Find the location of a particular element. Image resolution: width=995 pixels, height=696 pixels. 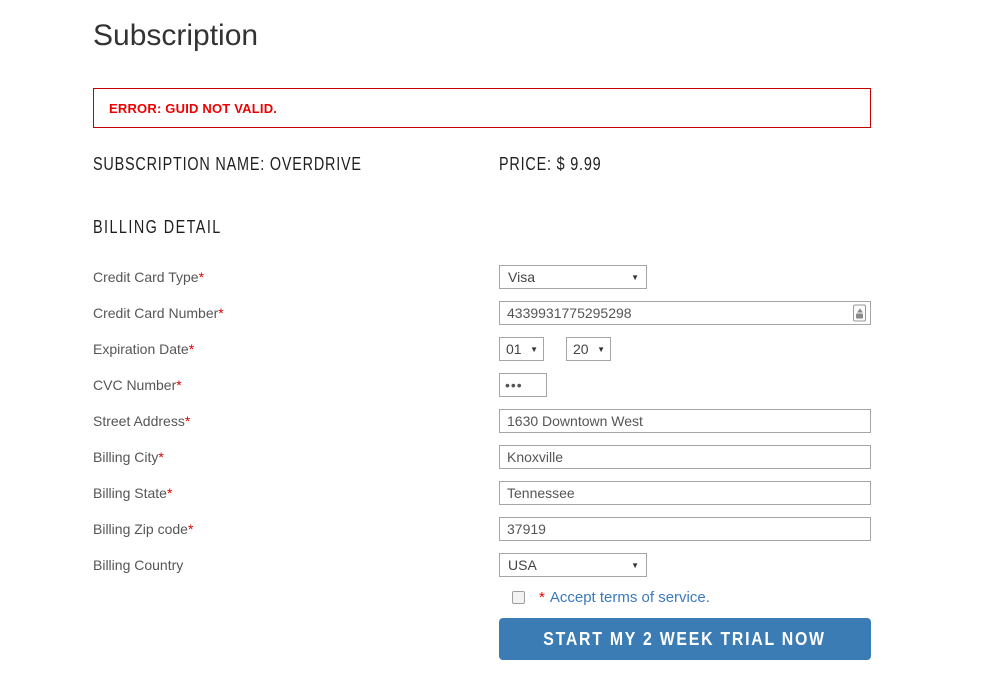

field-label-text: CVC Number is located at coordinates (135, 385).